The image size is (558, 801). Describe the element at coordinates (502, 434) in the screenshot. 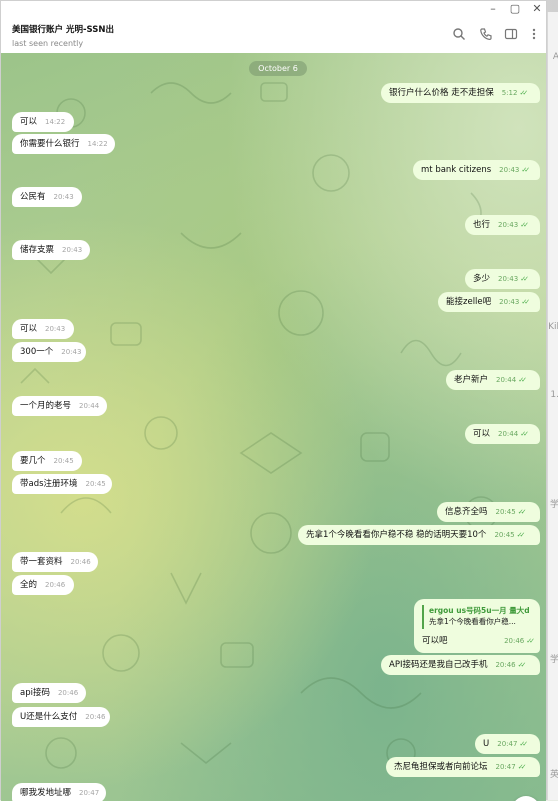

I see `message-outgoing: 可以 20:44 ✓✓` at that location.